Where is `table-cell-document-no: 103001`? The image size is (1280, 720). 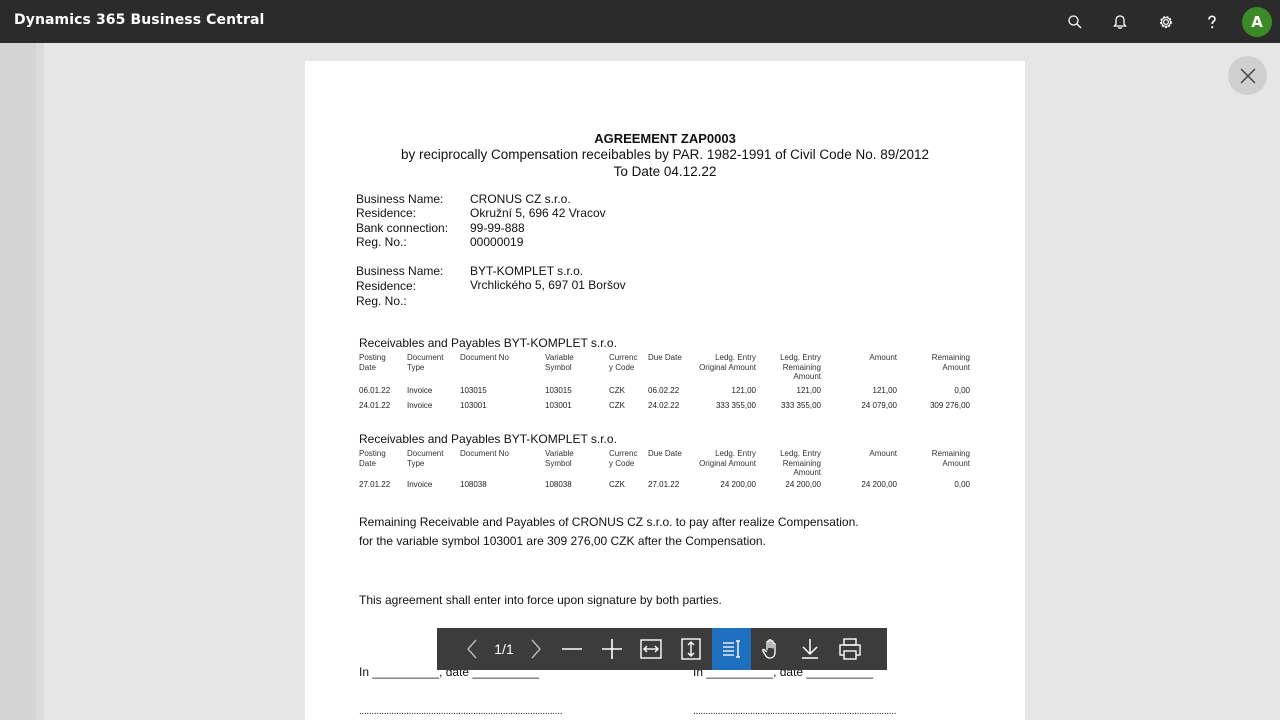
table-cell-document-no: 103001 is located at coordinates (473, 405).